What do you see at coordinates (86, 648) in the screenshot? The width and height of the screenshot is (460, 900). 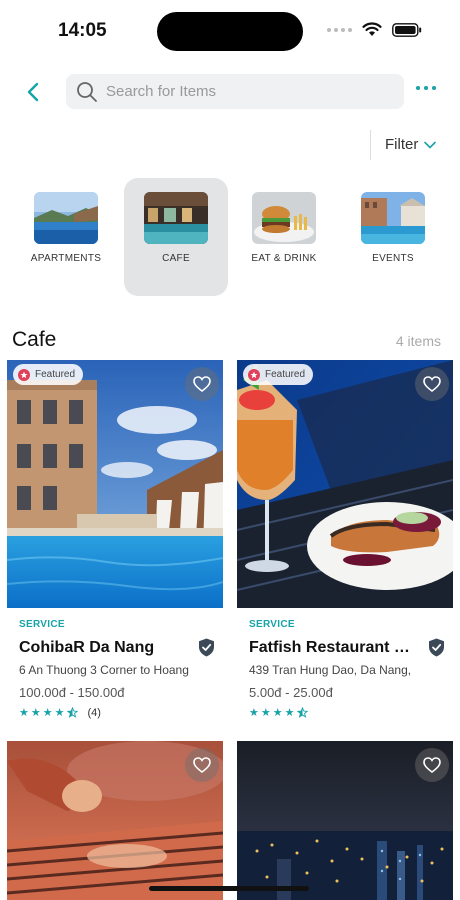 I see `listing-title: CohibaR Da Nang` at bounding box center [86, 648].